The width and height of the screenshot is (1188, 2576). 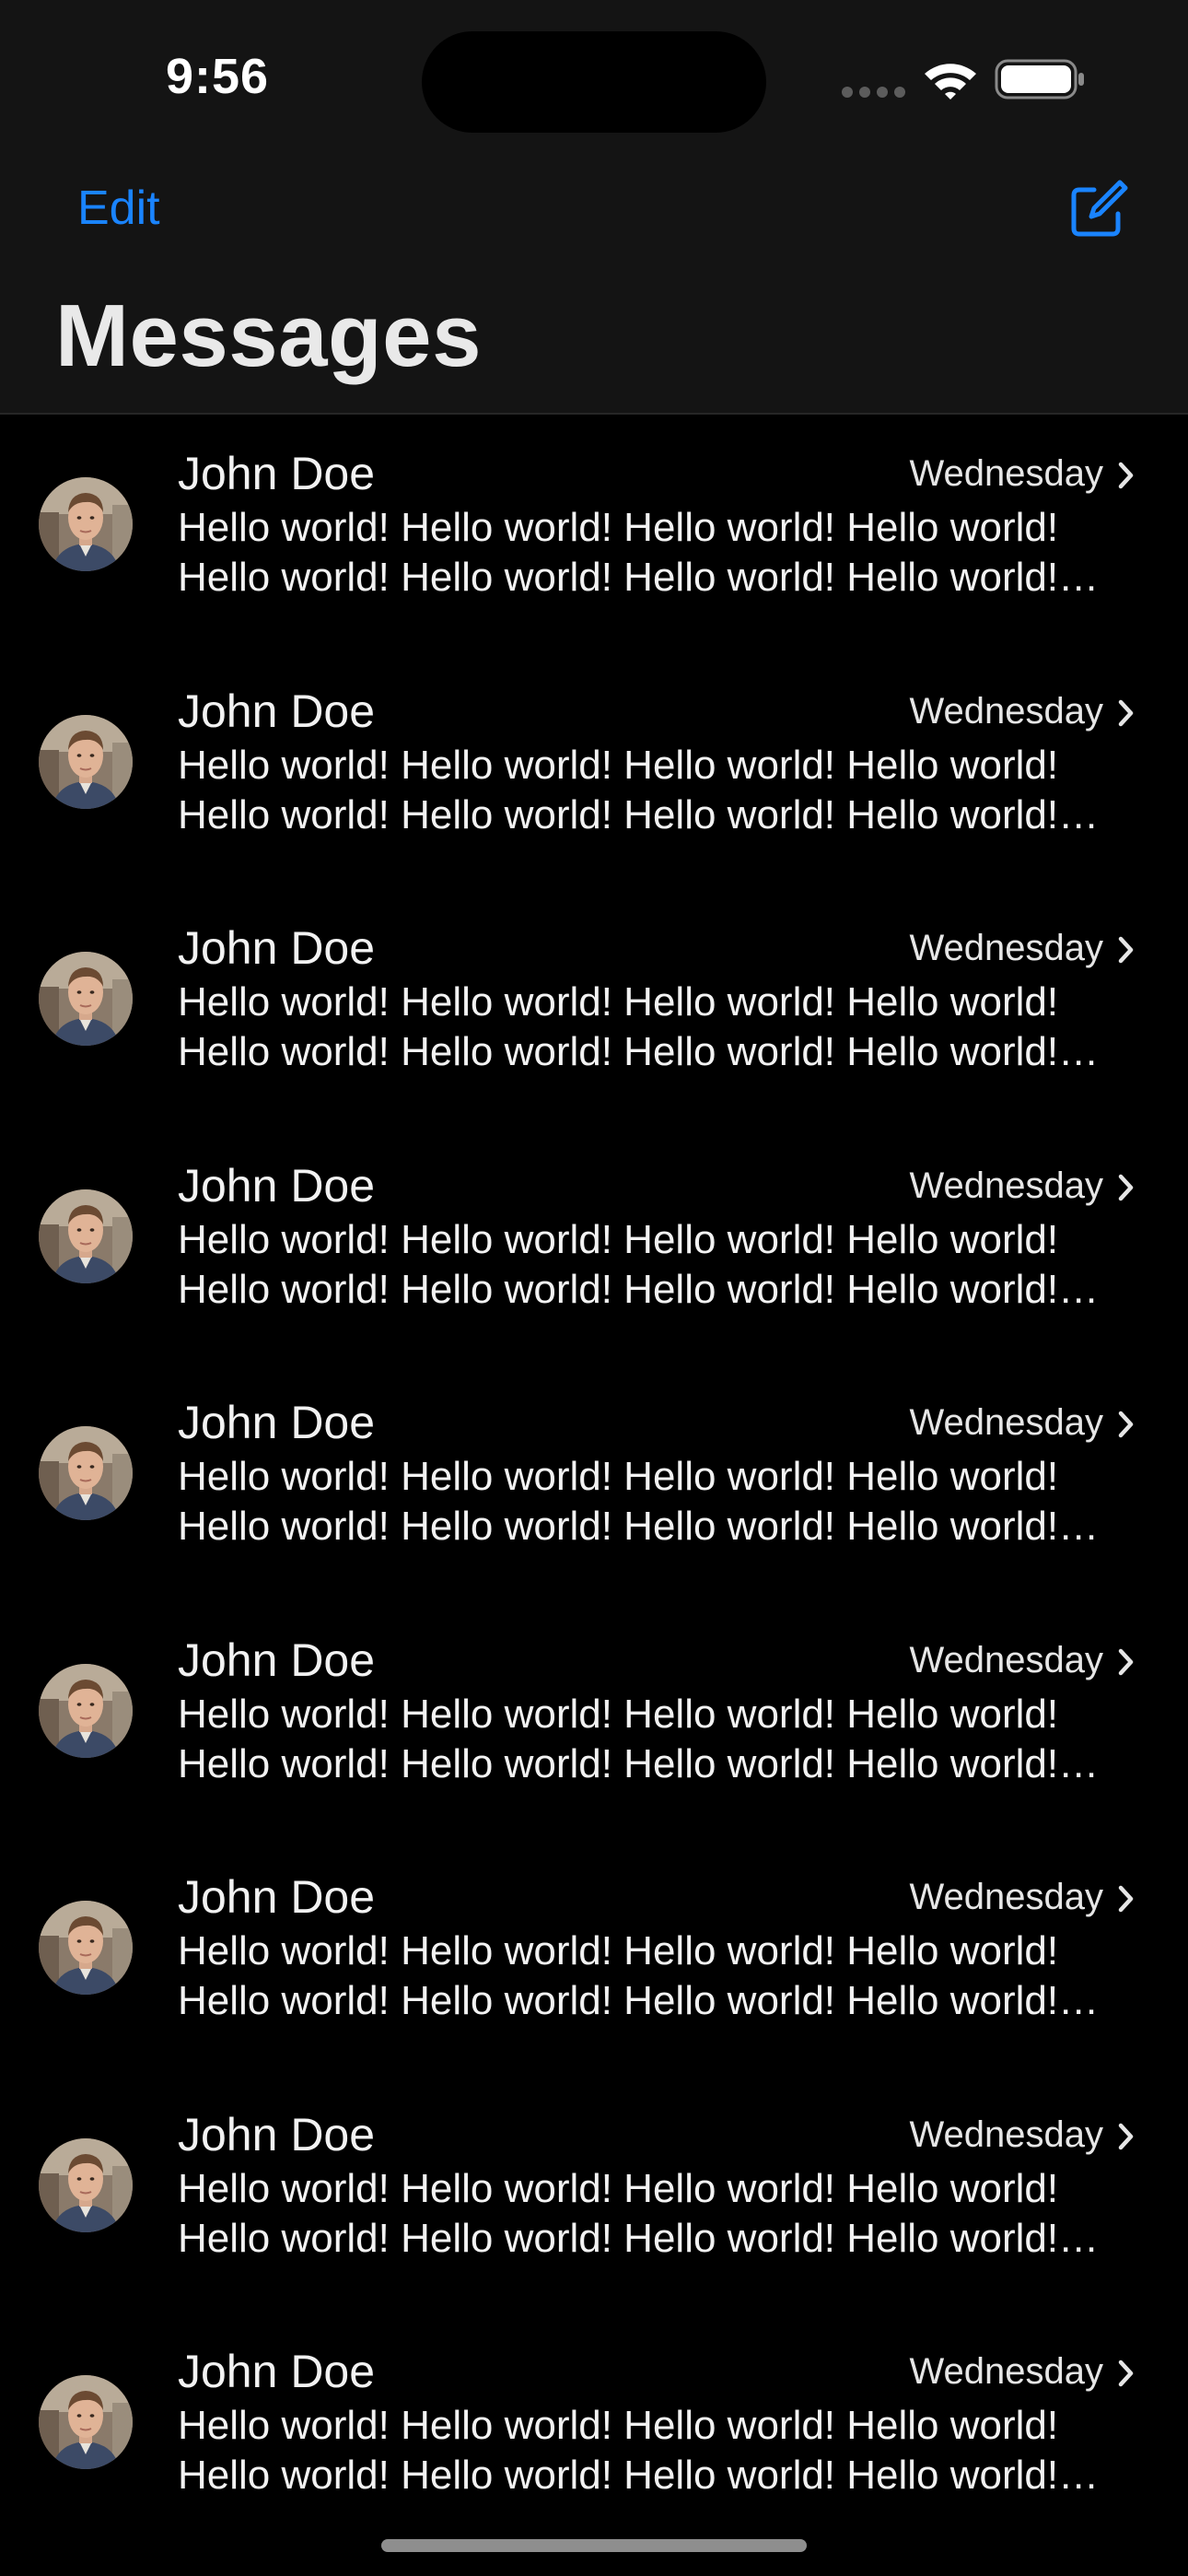 What do you see at coordinates (1039, 79) in the screenshot?
I see `battery-icon` at bounding box center [1039, 79].